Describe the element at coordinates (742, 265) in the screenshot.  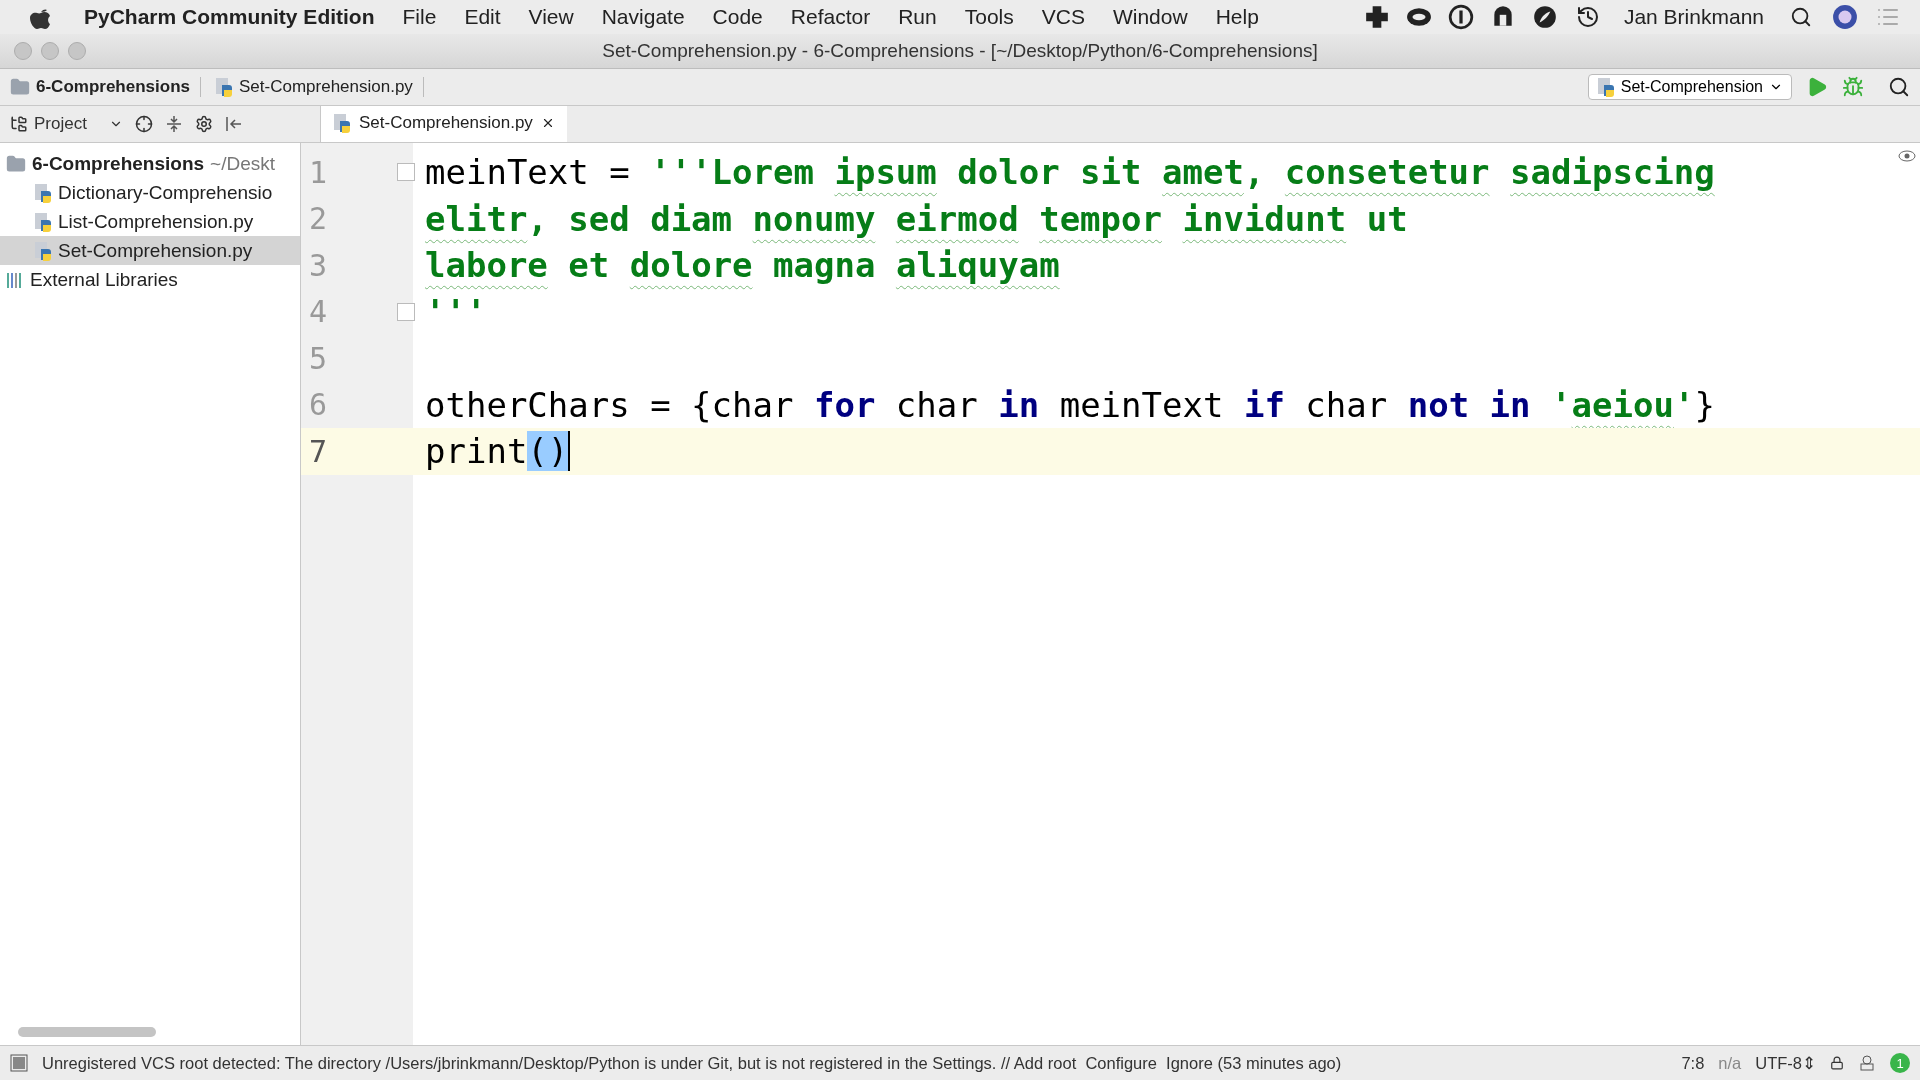
I see `code-line: labore et dolore magna aliquyam` at that location.